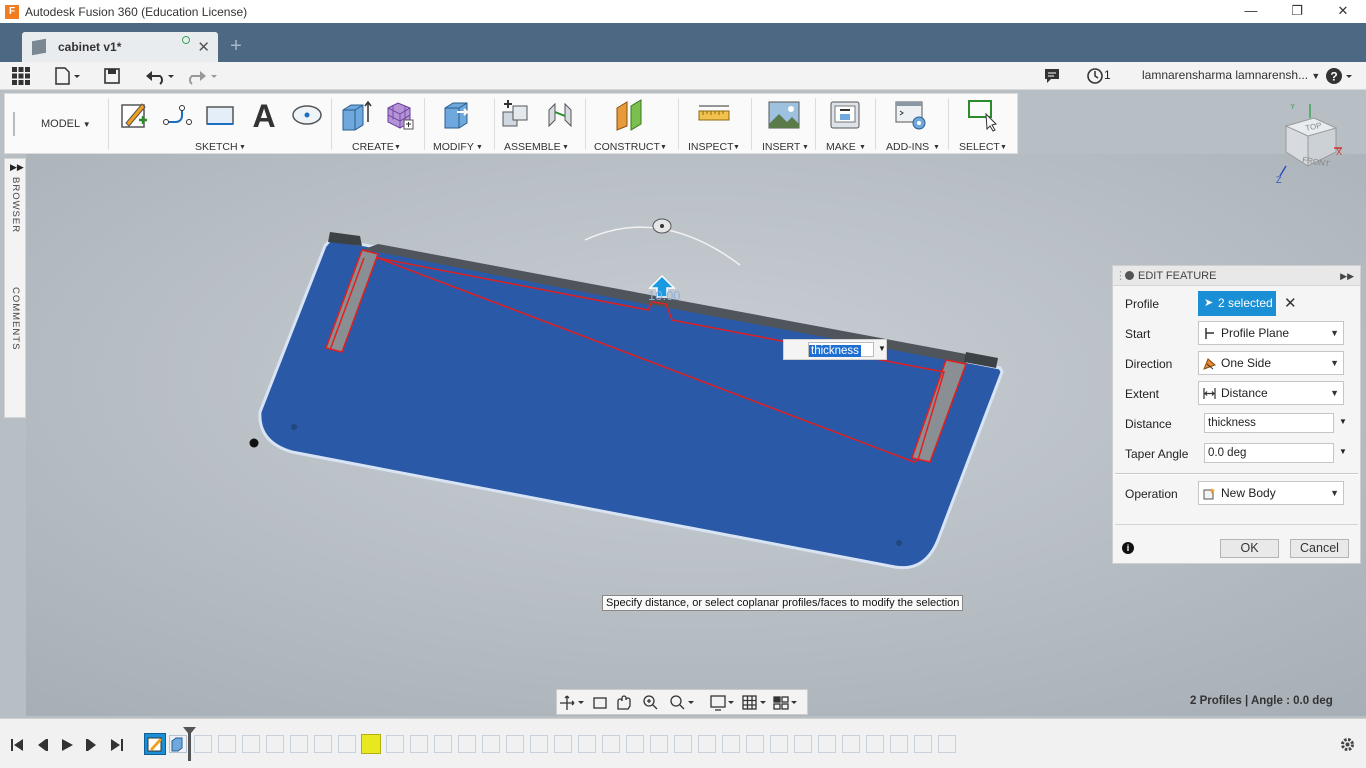 The image size is (1366, 768). Describe the element at coordinates (911, 115) in the screenshot. I see `scripts-addins-icon` at that location.